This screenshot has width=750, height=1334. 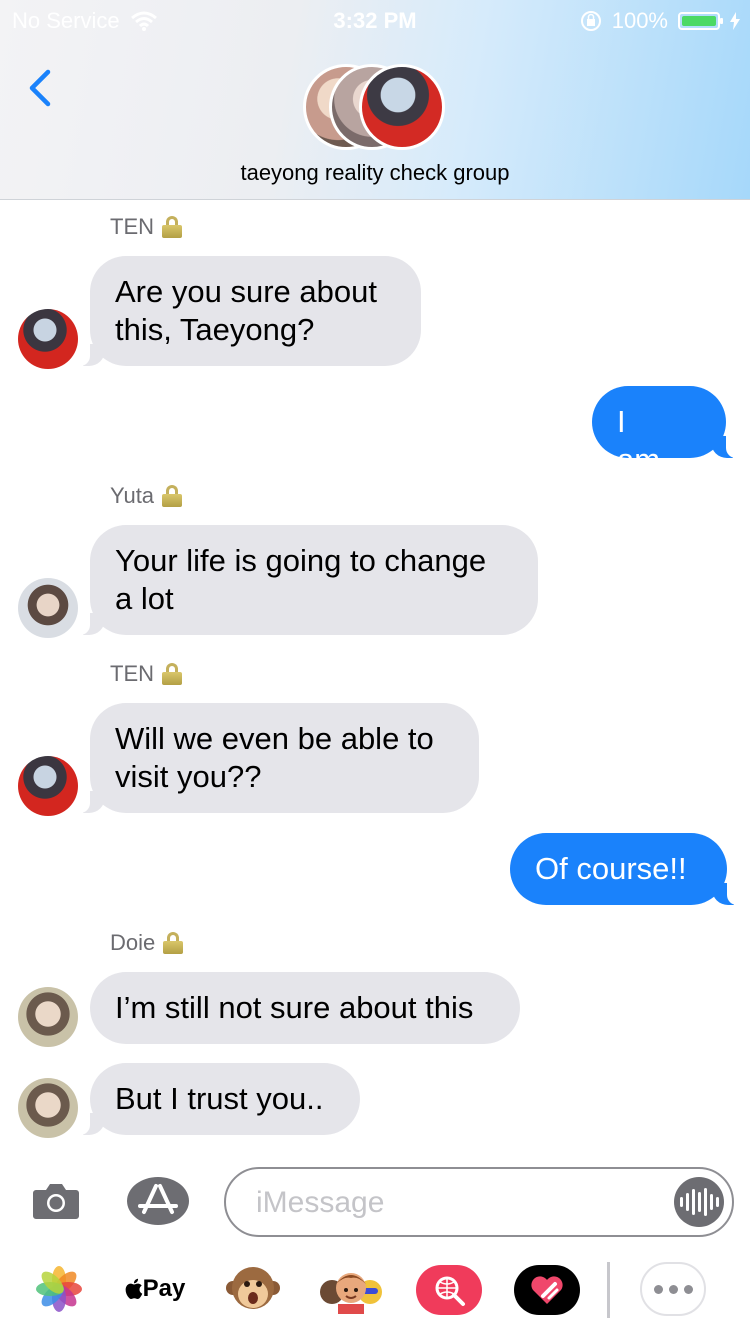 What do you see at coordinates (699, 1202) in the screenshot?
I see `audio-waveform-icon` at bounding box center [699, 1202].